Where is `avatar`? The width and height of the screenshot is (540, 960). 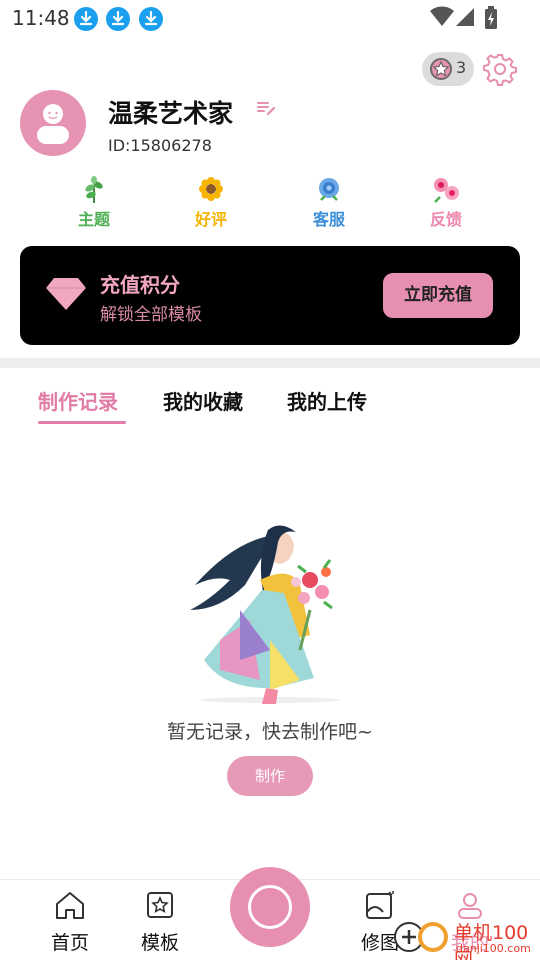
avatar is located at coordinates (53, 123).